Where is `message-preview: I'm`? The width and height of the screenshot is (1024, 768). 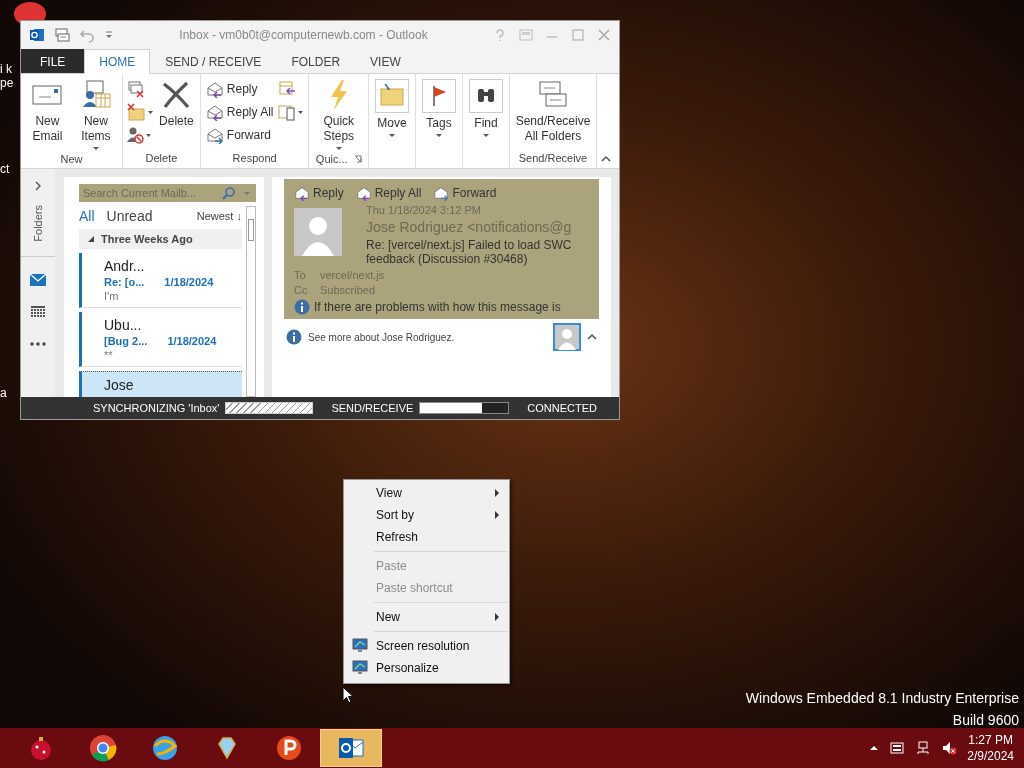 message-preview: I'm is located at coordinates (112, 296).